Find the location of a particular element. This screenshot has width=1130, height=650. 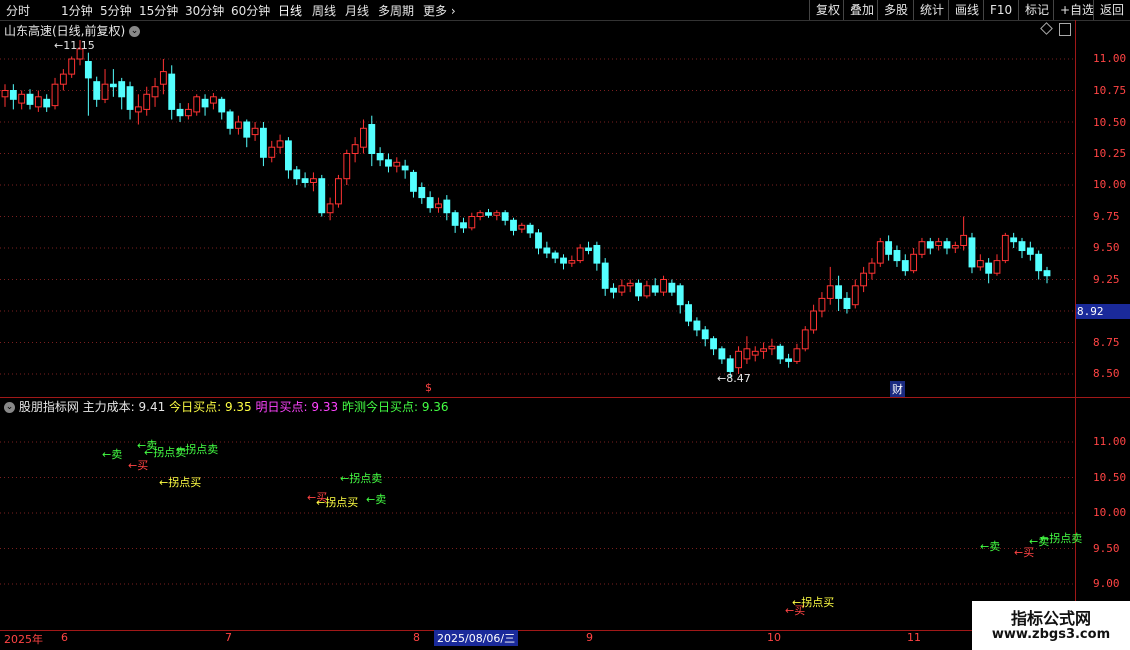

signal-label: ←拐点买 is located at coordinates (813, 602).